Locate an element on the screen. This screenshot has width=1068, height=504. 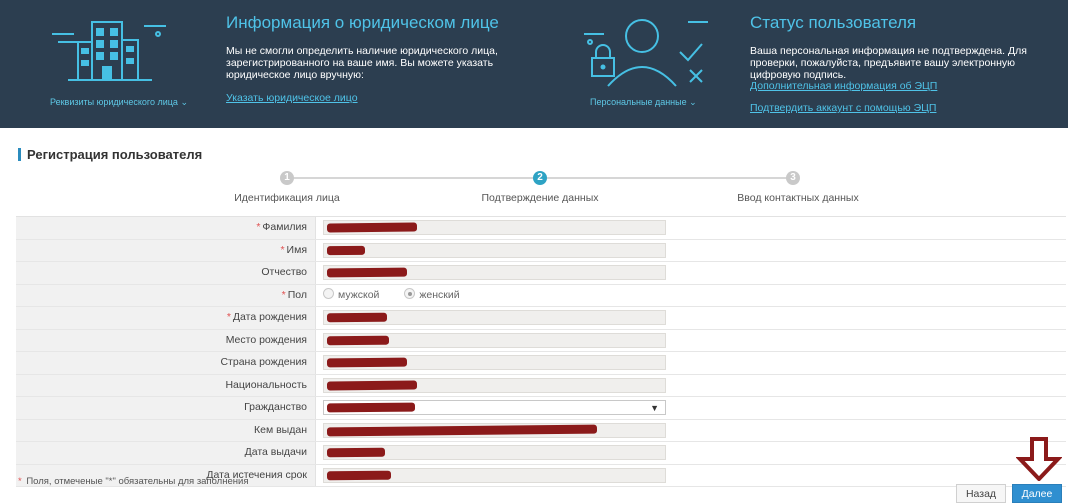
field-row-name: * Имя is located at coordinates (541, 250).